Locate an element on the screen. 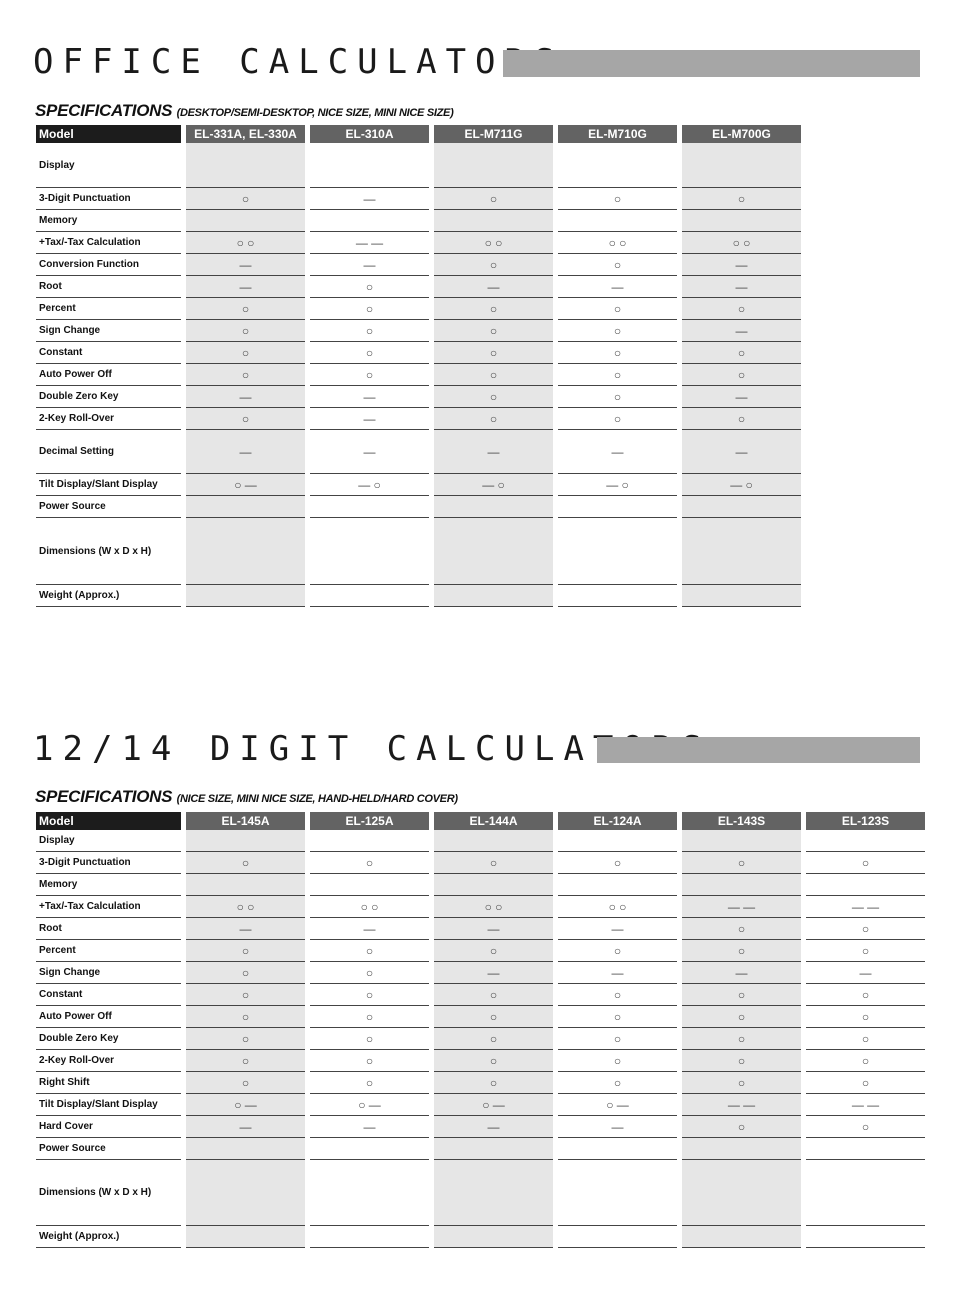  table-row: 3-Digit Punctuation ○ ○ ○ ○ ○ ○ is located at coordinates (480, 863).